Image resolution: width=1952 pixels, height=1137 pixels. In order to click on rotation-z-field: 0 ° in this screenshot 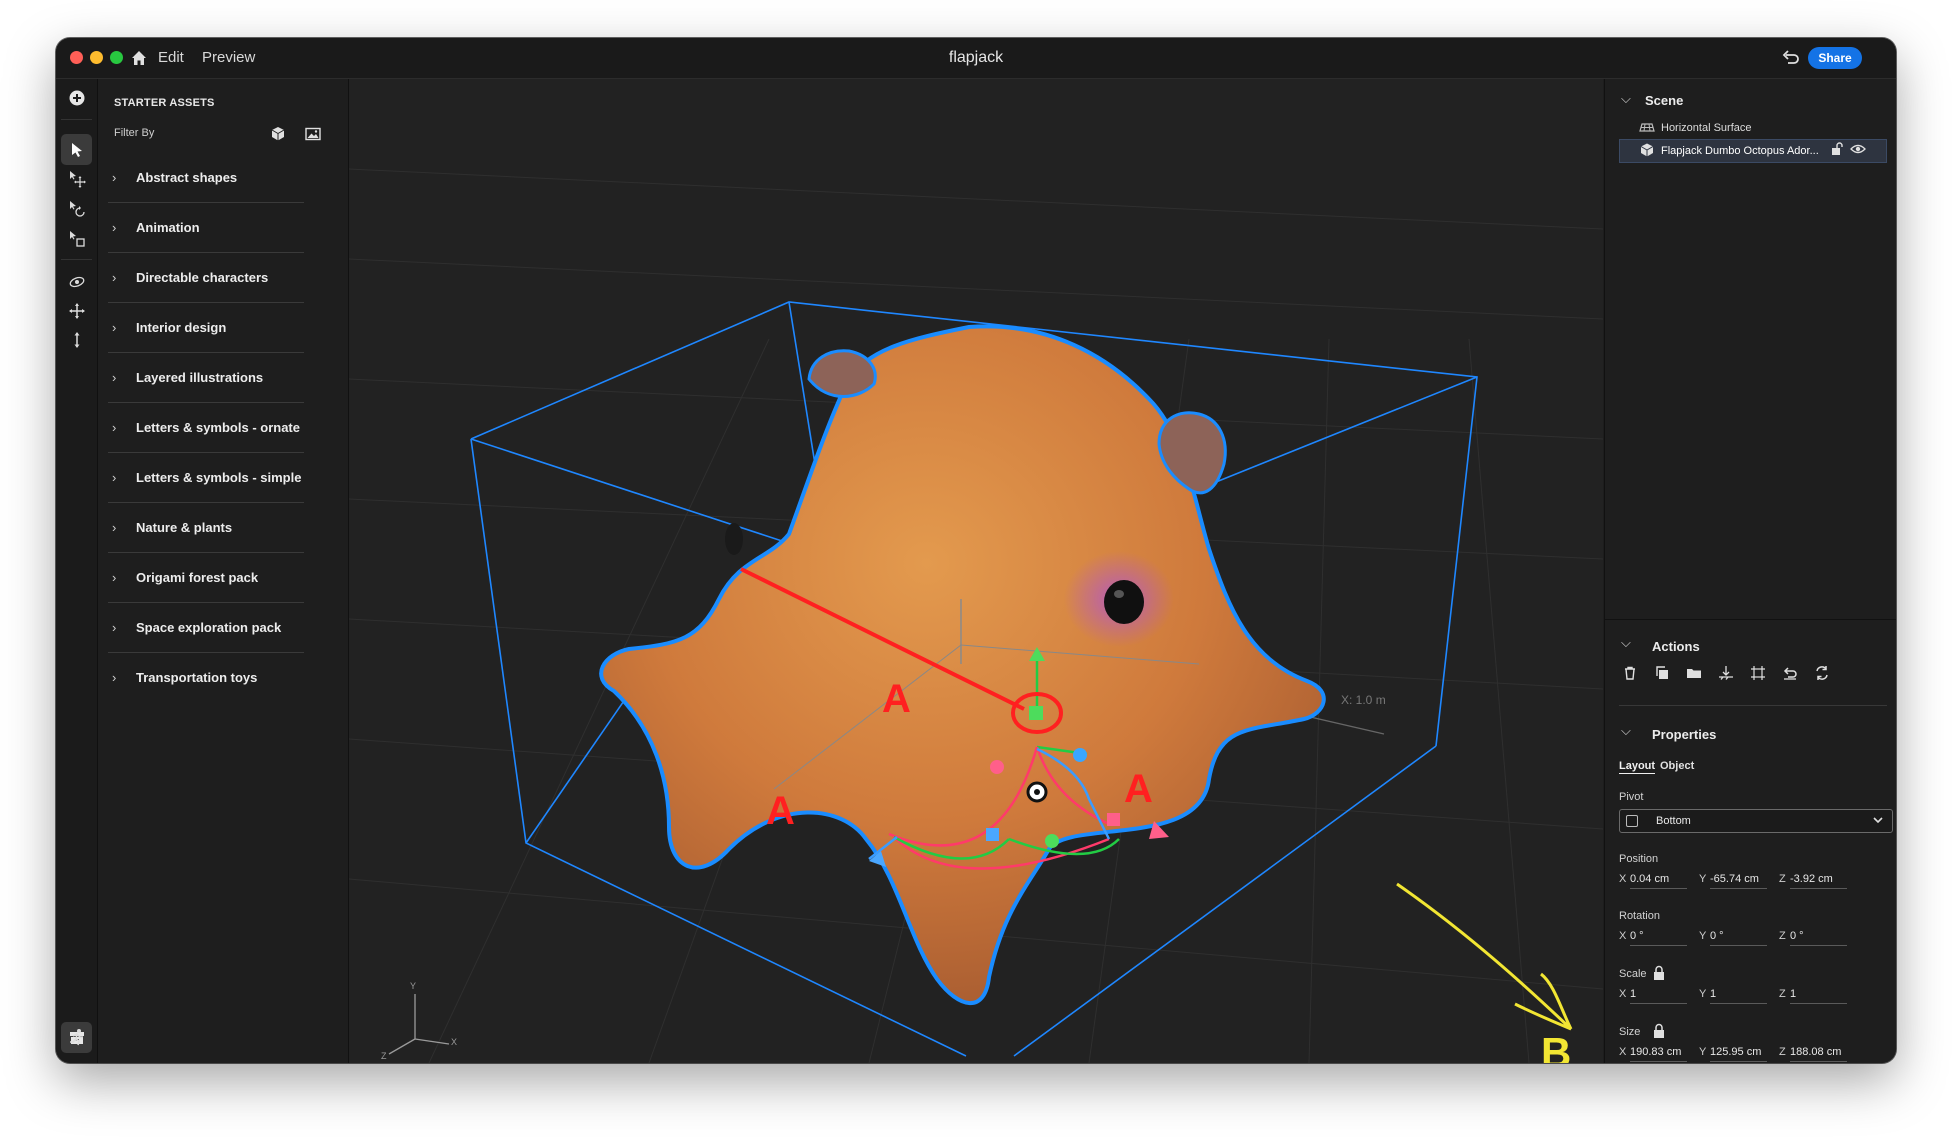, I will do `click(1818, 937)`.